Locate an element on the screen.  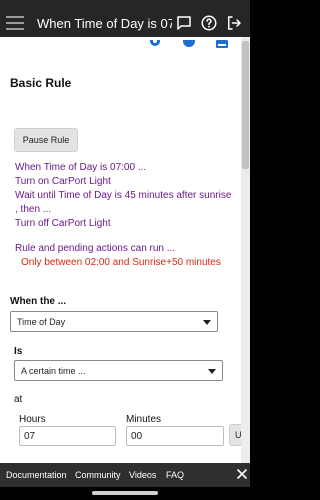
scrollbar is located at coordinates (245, 250).